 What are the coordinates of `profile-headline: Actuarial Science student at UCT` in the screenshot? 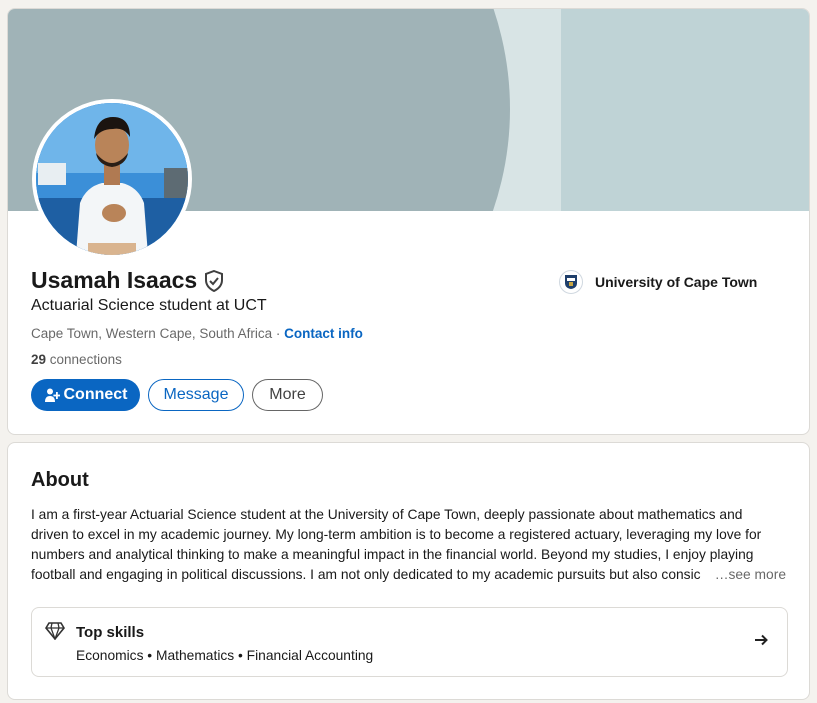 It's located at (149, 305).